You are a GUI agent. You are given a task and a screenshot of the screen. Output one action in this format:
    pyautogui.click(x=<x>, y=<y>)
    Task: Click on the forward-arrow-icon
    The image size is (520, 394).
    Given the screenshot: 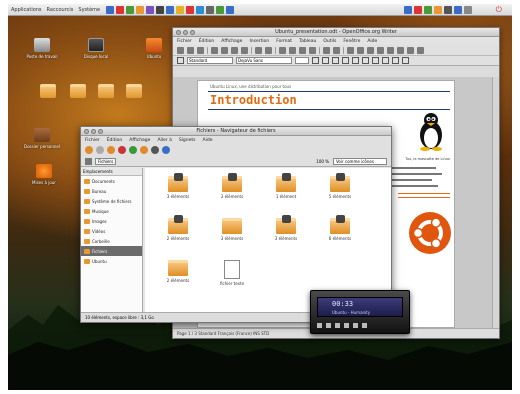 What is the action you would take?
    pyautogui.click(x=100, y=150)
    